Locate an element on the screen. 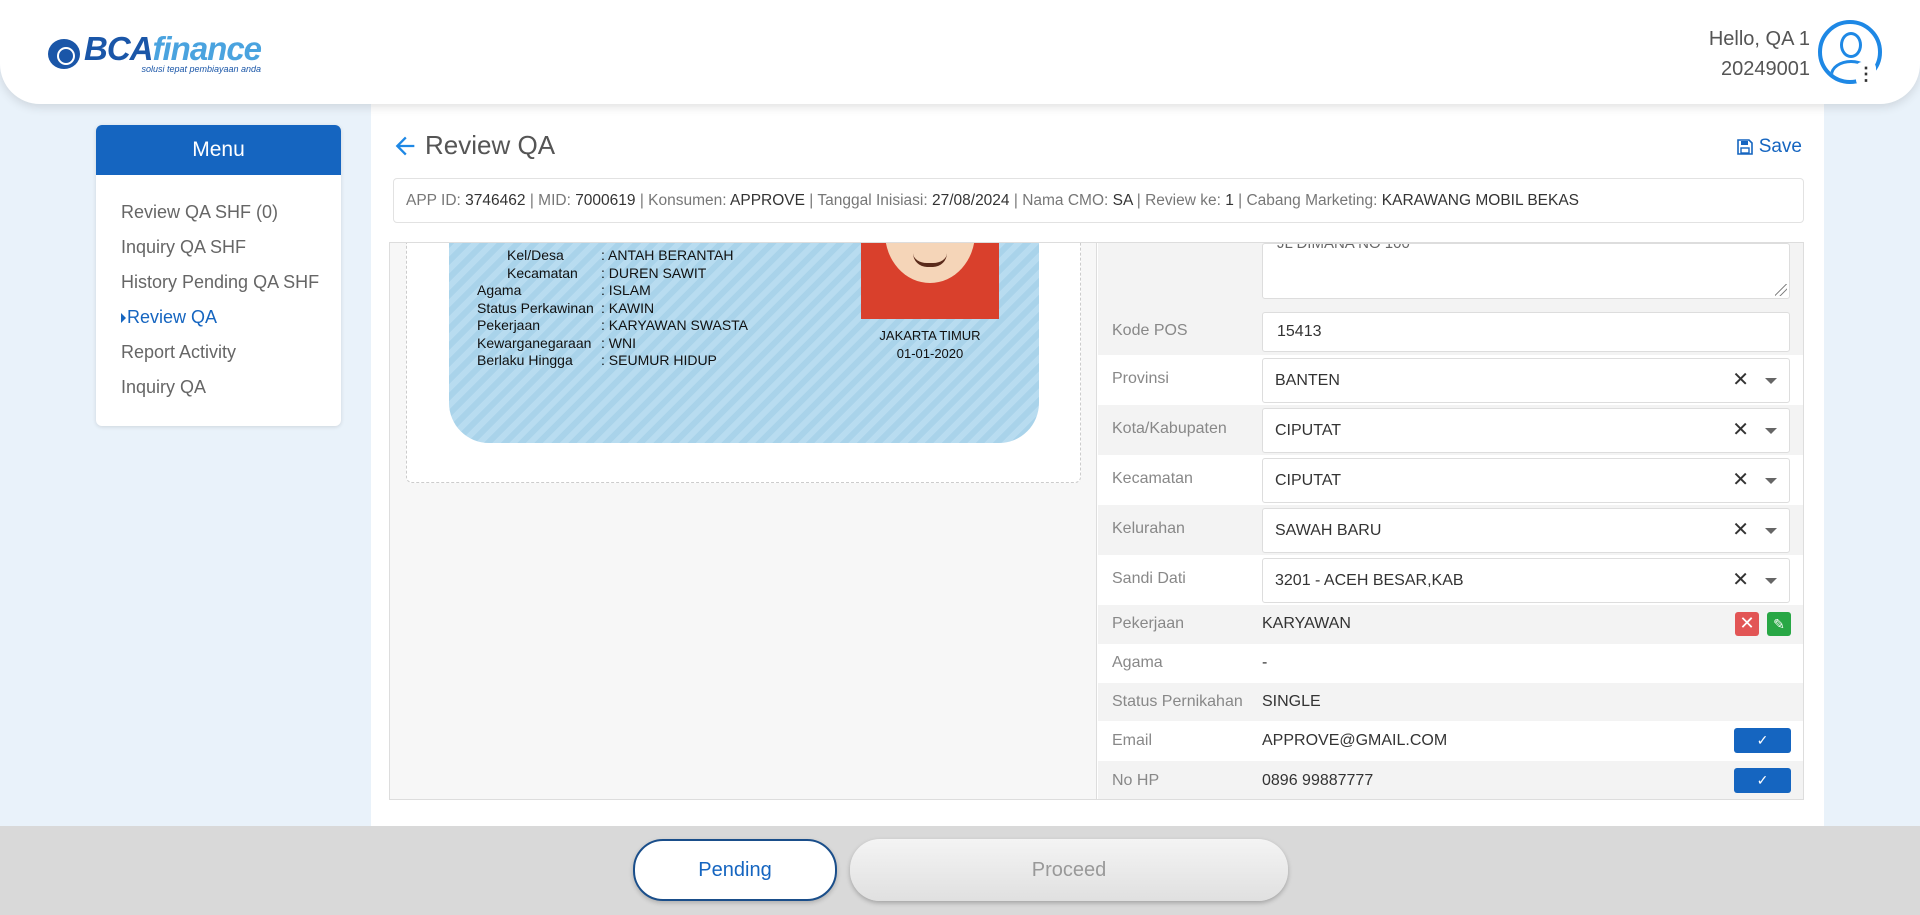  menu-title: Menu is located at coordinates (218, 150).